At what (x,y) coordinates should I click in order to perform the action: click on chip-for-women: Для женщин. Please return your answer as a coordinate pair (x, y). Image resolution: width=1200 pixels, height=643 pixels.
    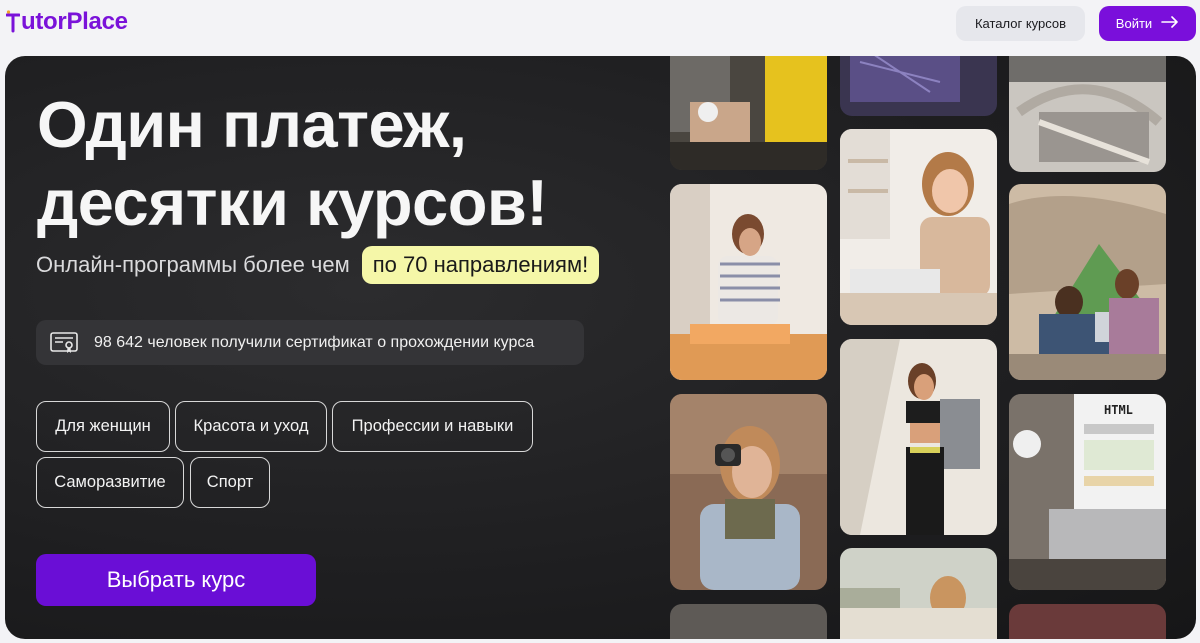
    Looking at the image, I should click on (103, 426).